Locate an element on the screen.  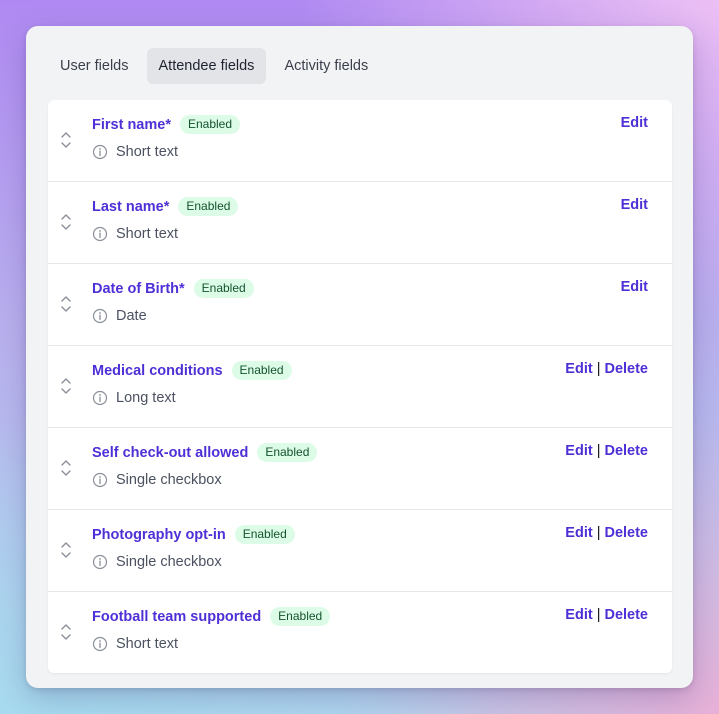
field-name-link: Football team supported is located at coordinates (176, 617).